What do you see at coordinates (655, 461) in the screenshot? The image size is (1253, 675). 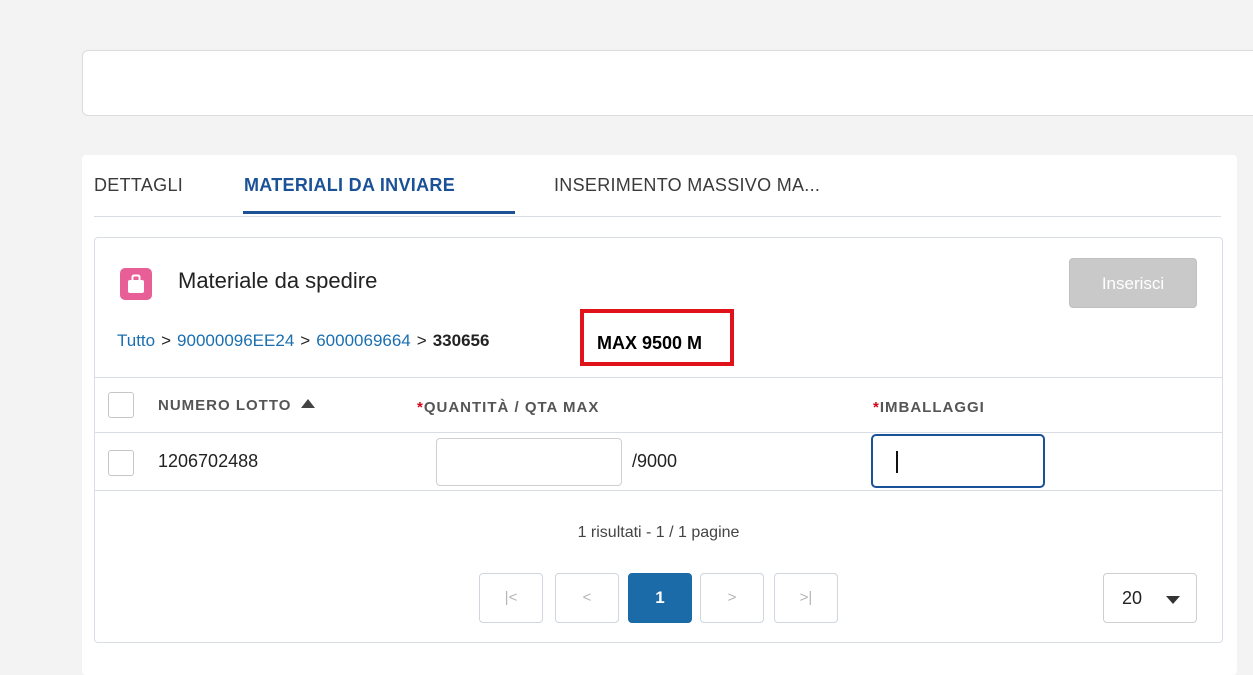 I see `qta-max-value: /9000` at bounding box center [655, 461].